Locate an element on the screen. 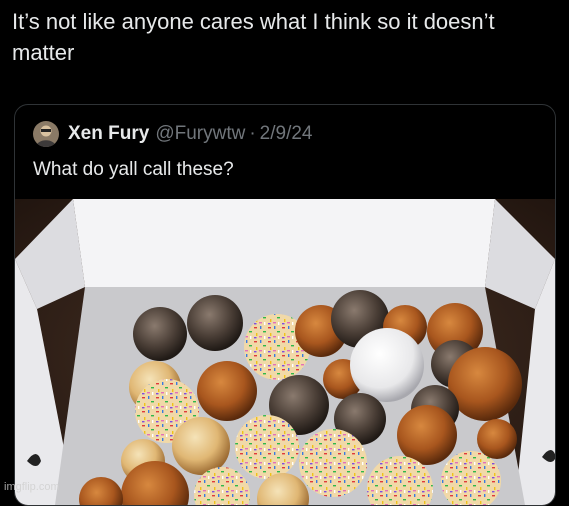 Image resolution: width=569 pixels, height=506 pixels. imgflip-watermark: imgflip.com is located at coordinates (32, 487).